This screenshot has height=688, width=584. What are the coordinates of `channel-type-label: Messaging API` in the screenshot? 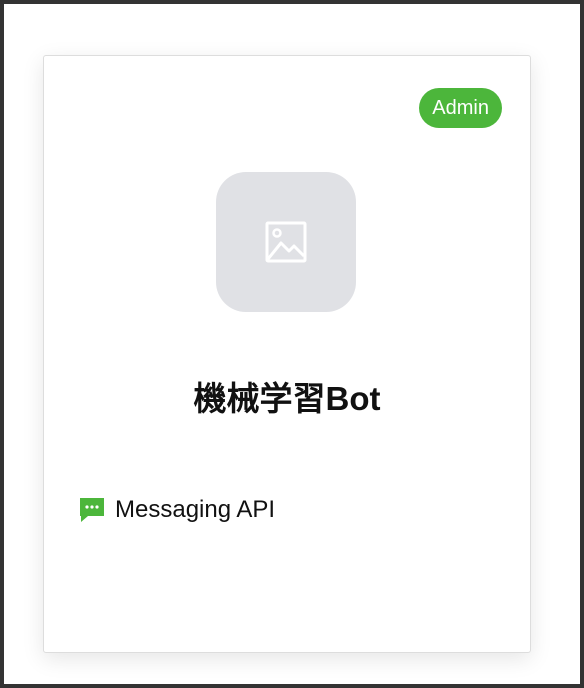 It's located at (195, 509).